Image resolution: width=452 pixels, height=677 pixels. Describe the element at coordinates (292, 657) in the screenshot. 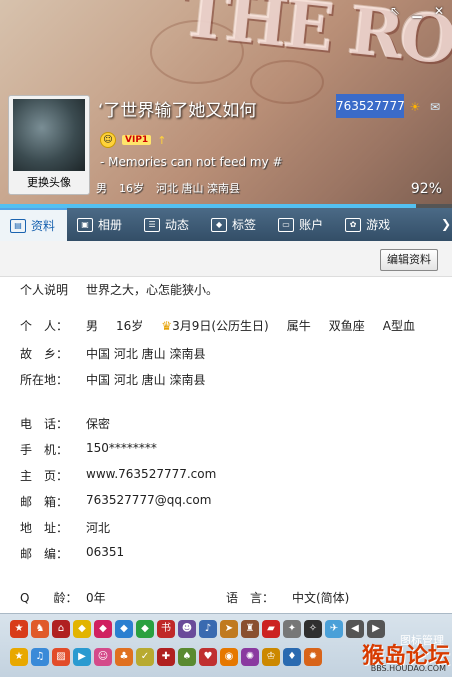

I see `cards-icon: ♦` at that location.